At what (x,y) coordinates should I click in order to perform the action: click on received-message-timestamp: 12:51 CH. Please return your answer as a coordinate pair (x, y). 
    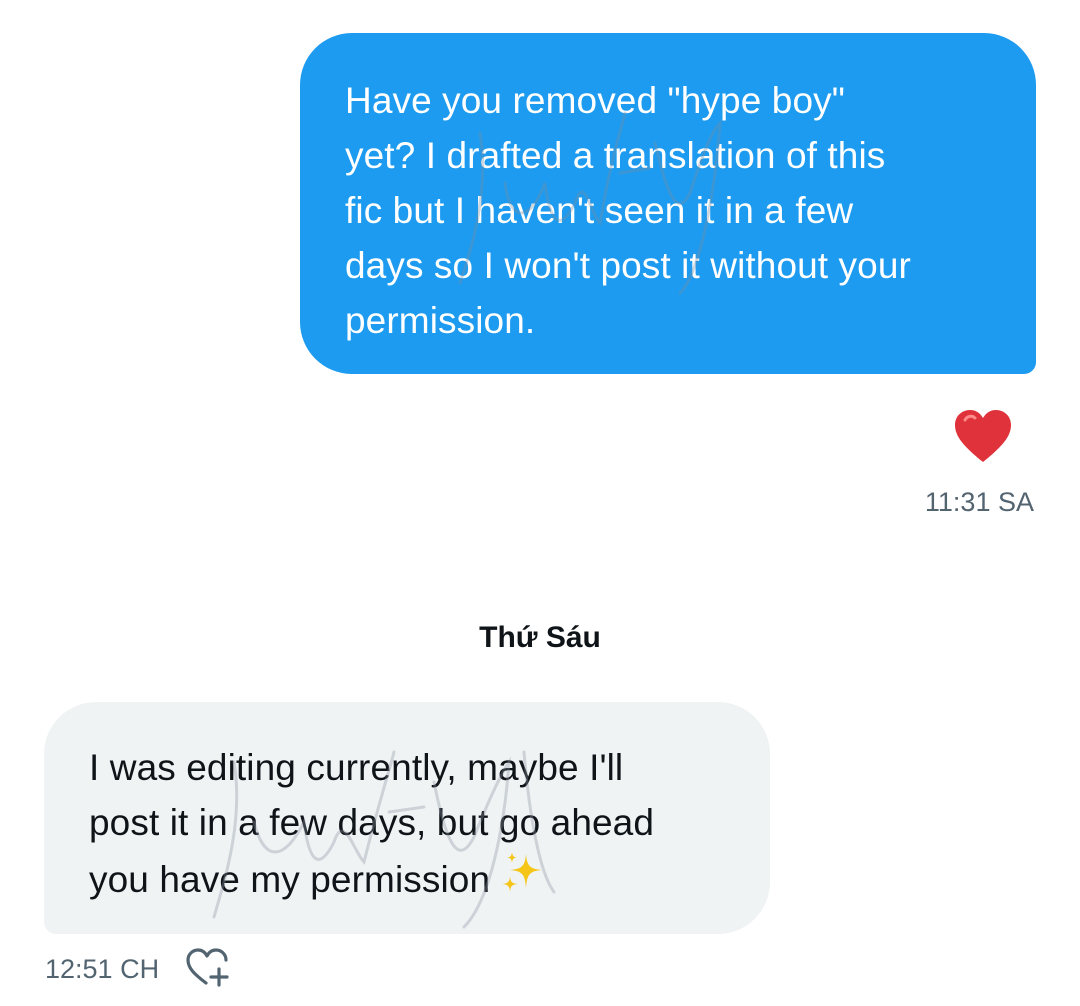
    Looking at the image, I should click on (102, 969).